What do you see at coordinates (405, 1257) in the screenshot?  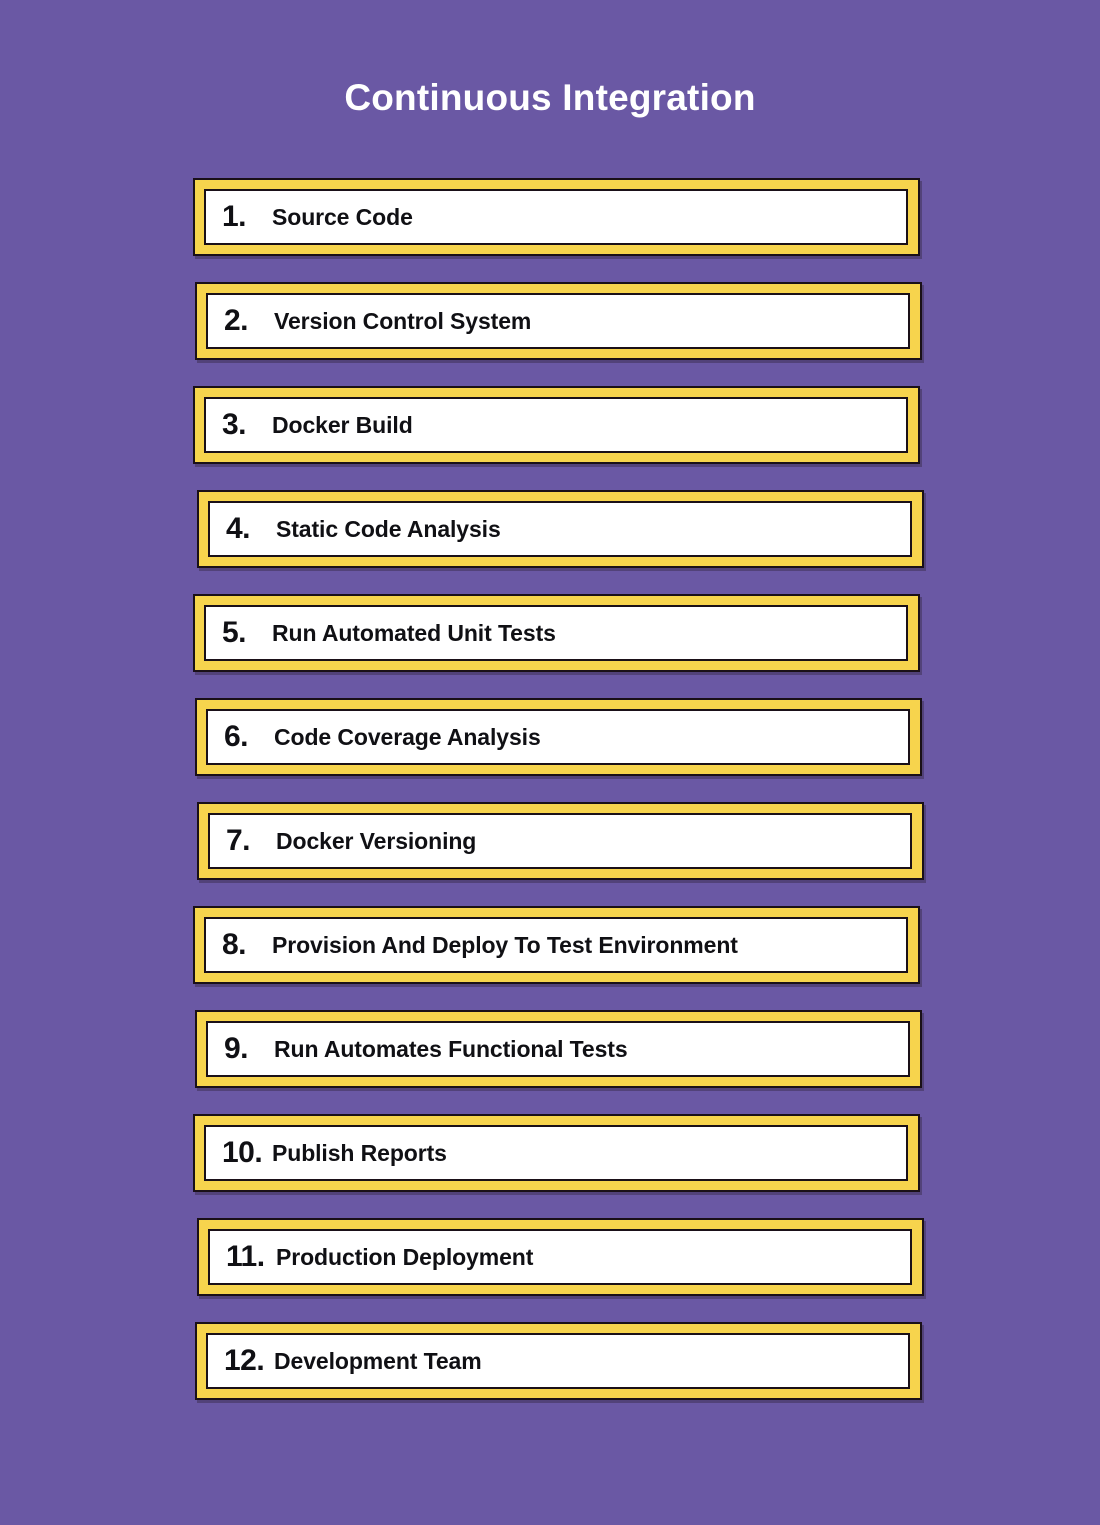 I see `step-label: Production Deployment` at bounding box center [405, 1257].